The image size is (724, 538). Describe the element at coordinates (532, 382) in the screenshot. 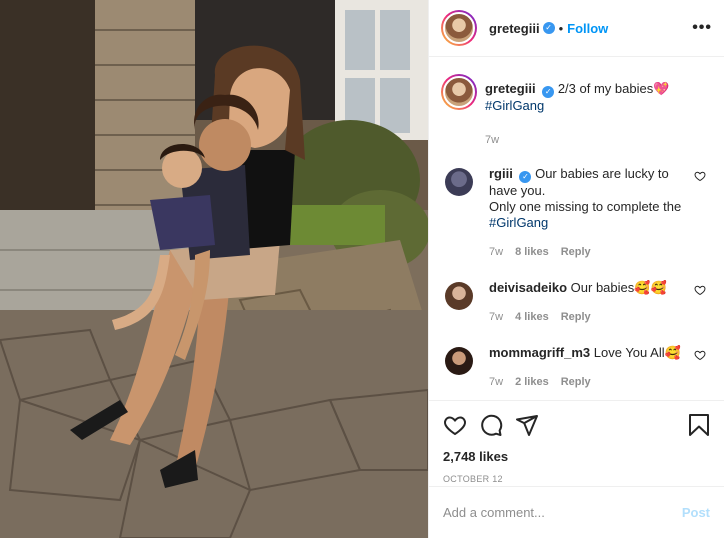

I see `comment-likes: 2 likes` at that location.